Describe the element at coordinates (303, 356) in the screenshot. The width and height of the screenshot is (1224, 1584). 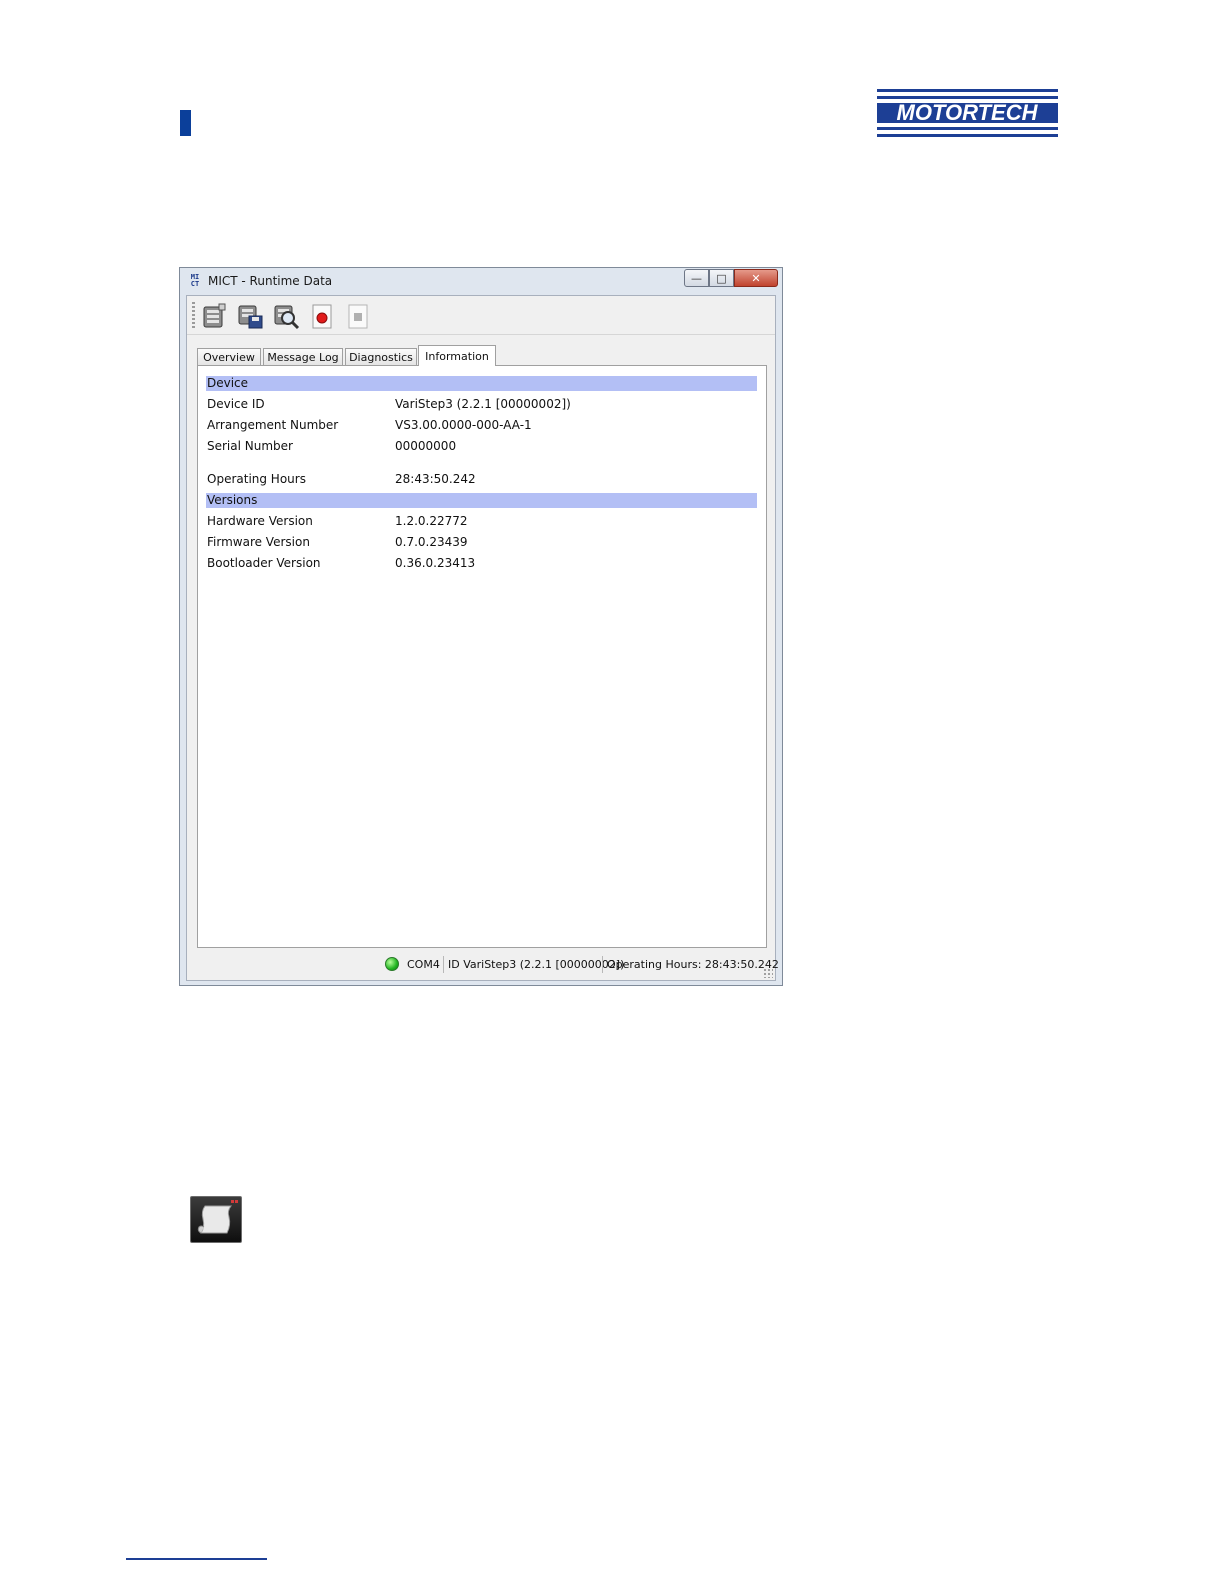
I see `tab-message-log: Message Log` at that location.